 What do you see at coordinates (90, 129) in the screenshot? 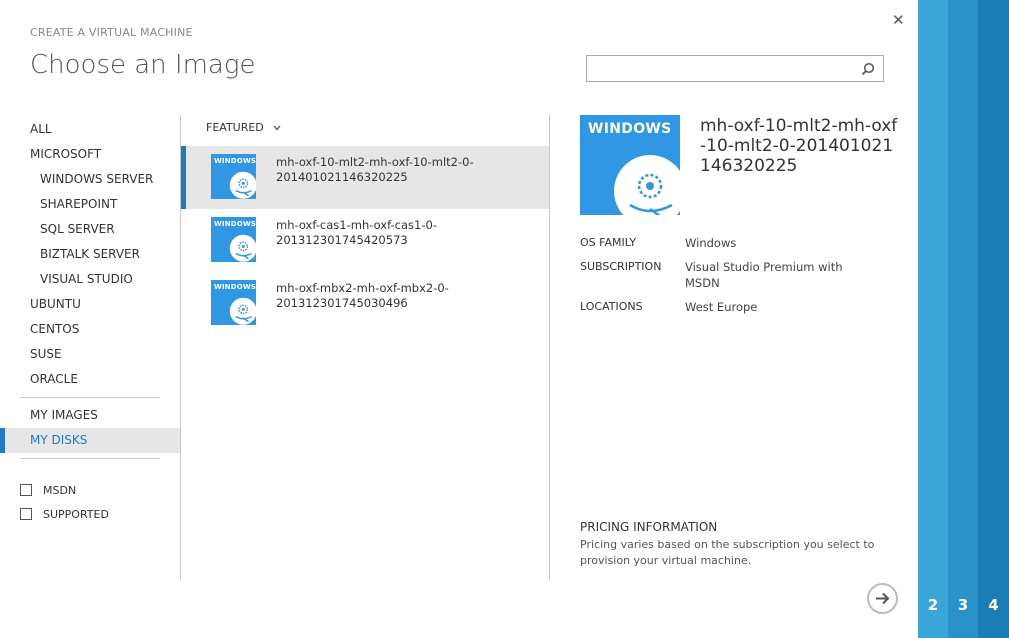
I see `nav-item-all: ALL` at bounding box center [90, 129].